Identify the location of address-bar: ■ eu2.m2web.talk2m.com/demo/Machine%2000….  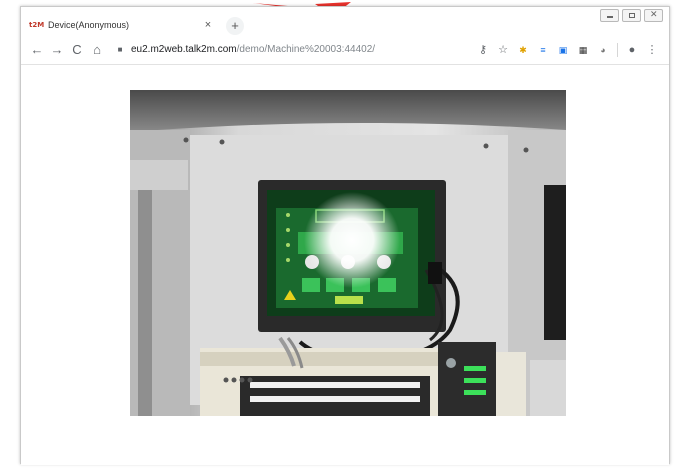
(285, 50).